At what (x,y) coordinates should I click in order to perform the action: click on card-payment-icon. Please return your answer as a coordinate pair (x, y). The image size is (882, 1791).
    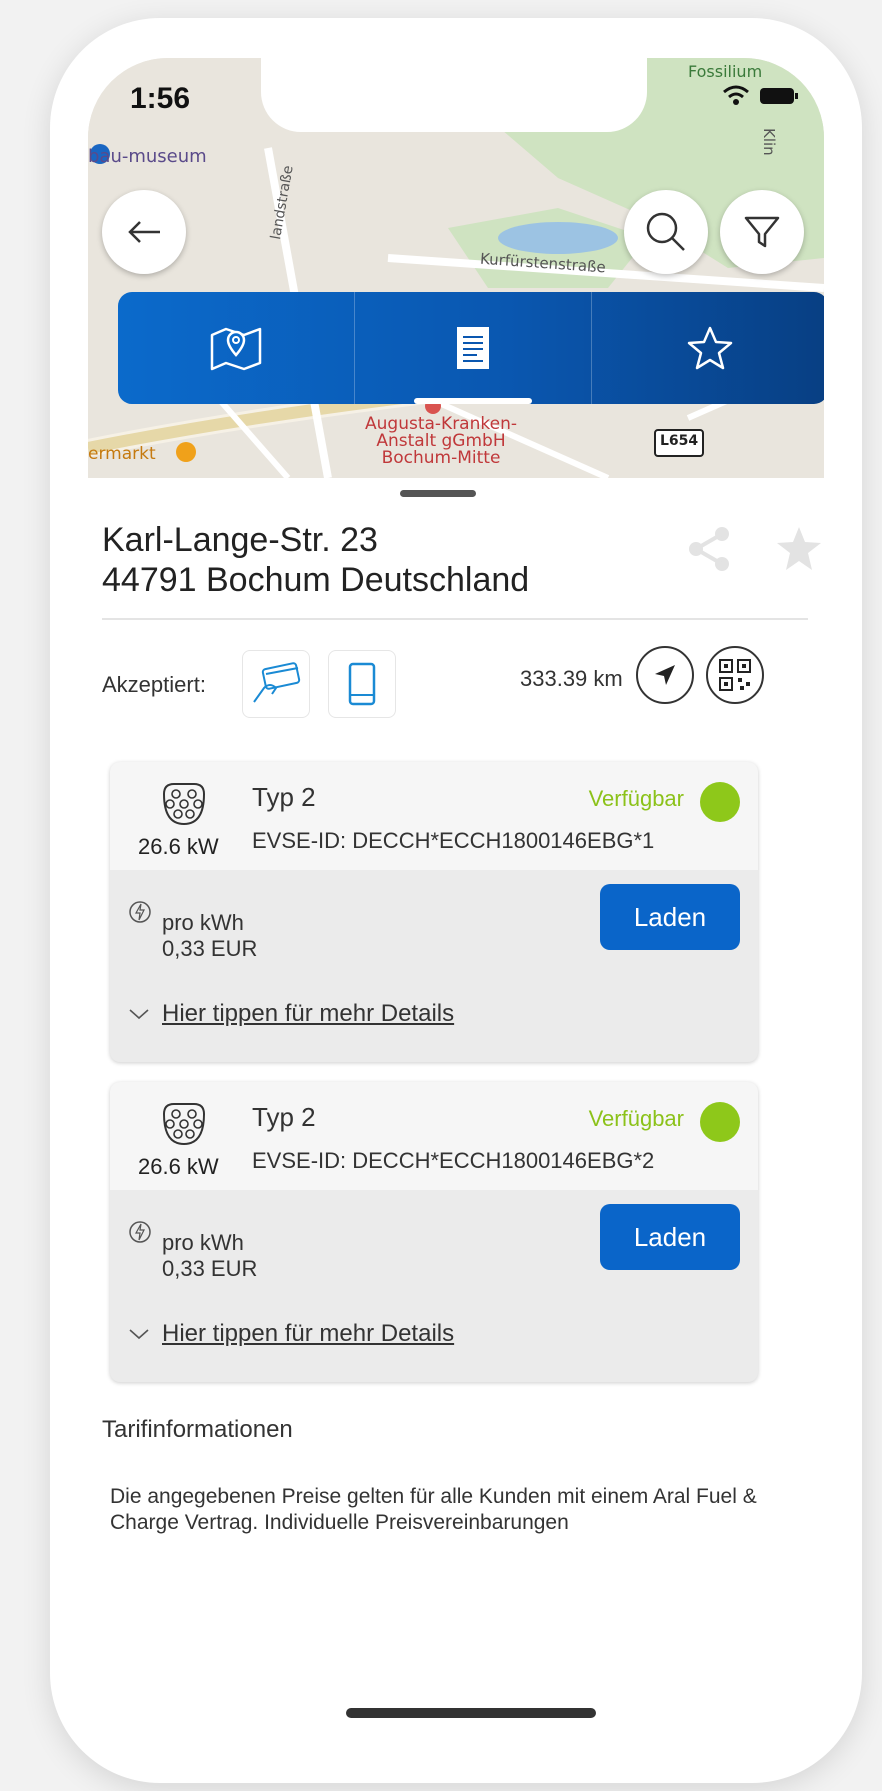
    Looking at the image, I should click on (277, 682).